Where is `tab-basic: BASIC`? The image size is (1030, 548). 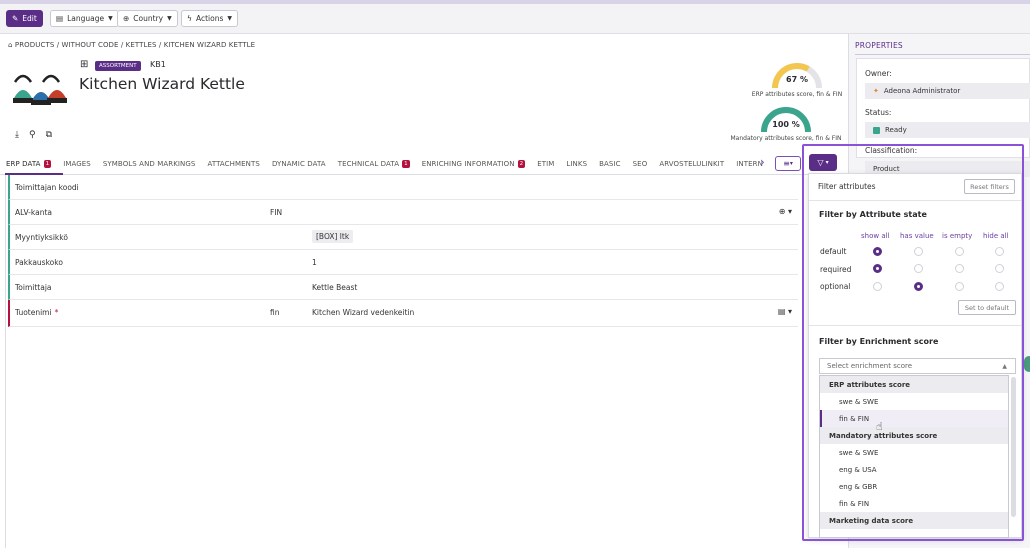
tab-basic: BASIC is located at coordinates (610, 164).